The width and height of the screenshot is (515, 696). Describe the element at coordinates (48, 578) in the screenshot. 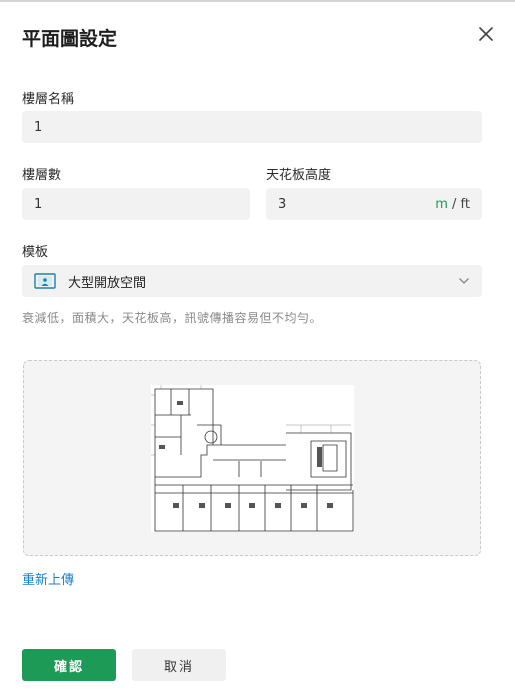

I see `reupload-link: 重新上傳` at that location.